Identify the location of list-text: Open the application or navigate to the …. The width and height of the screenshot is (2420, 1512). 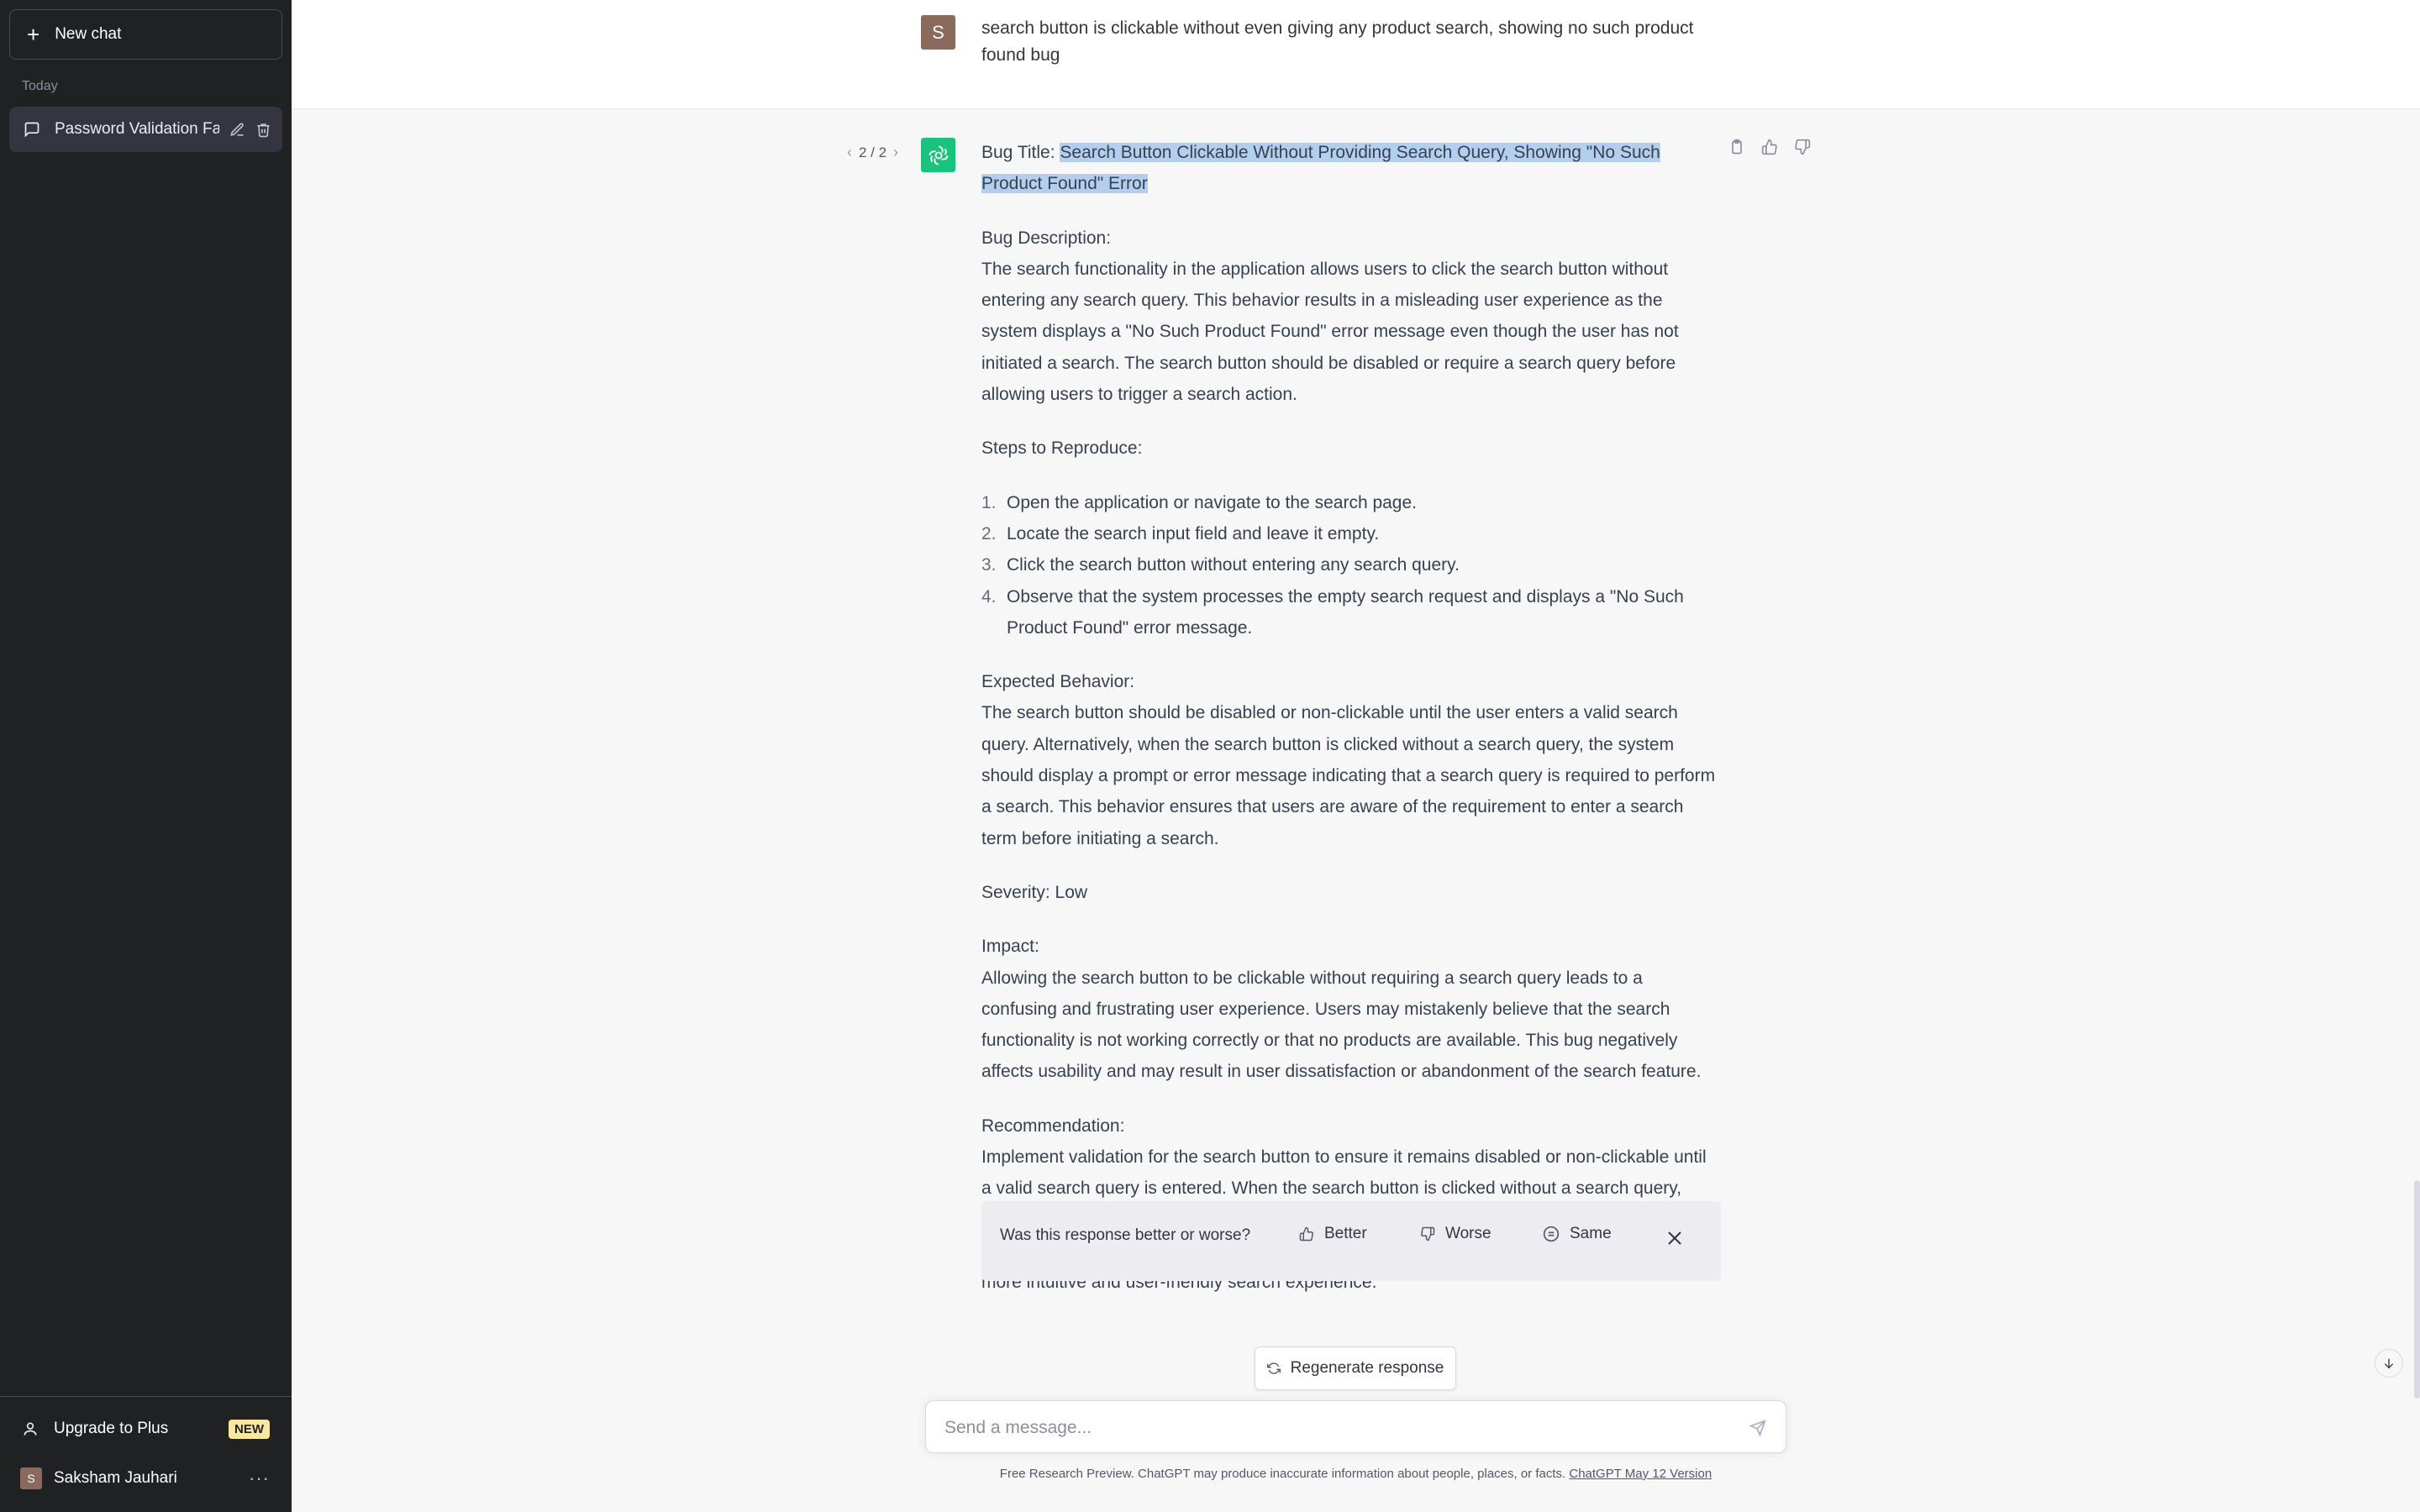
(1212, 502).